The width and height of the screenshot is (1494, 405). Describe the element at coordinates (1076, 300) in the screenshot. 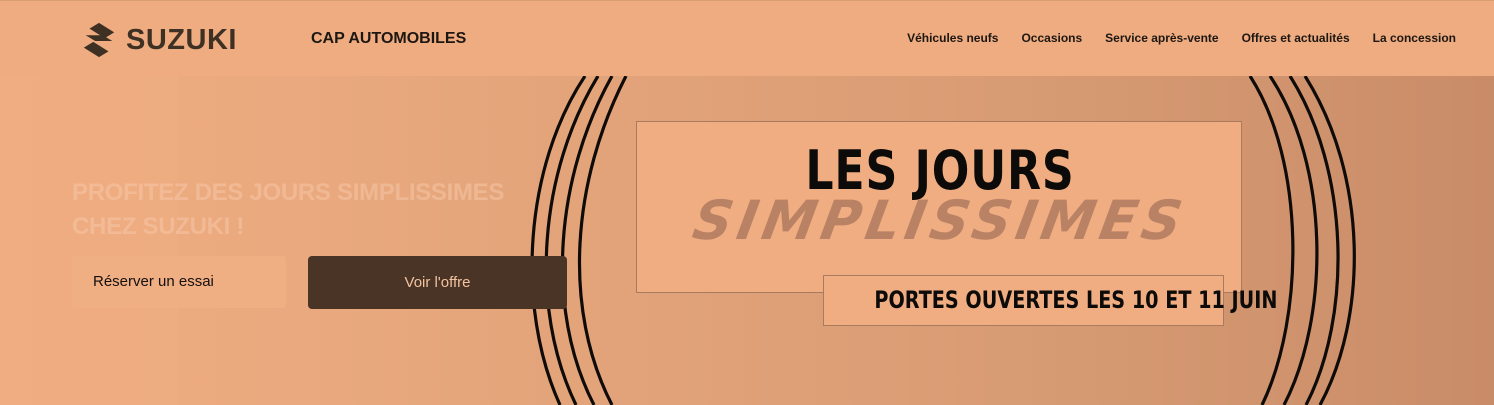

I see `promo-banner-dates-text: PORTES OUVERTES LES 10 ET 11 JUIN` at that location.